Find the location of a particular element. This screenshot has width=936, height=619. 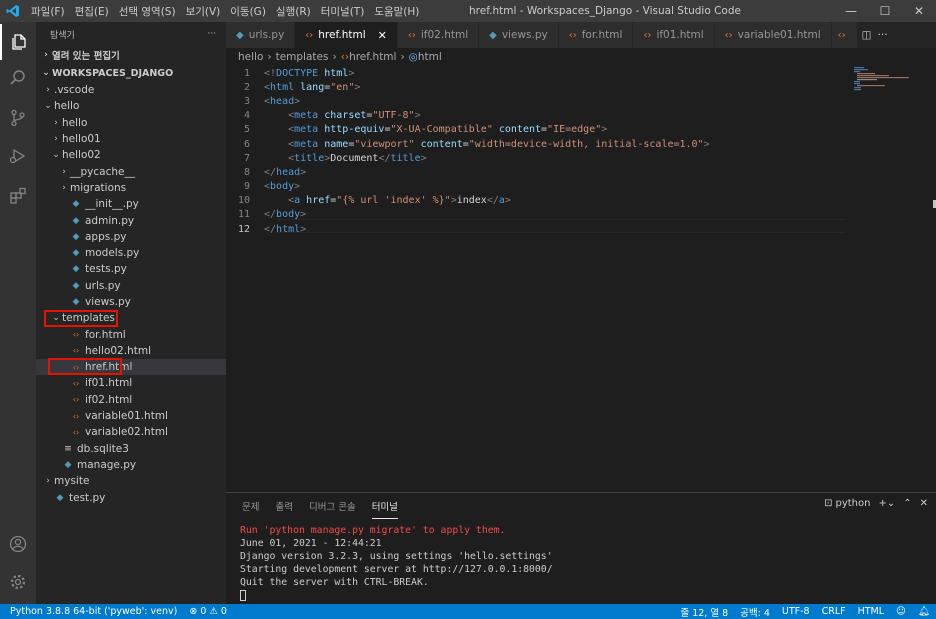

tree-file: ◆ admin.py is located at coordinates (131, 220).